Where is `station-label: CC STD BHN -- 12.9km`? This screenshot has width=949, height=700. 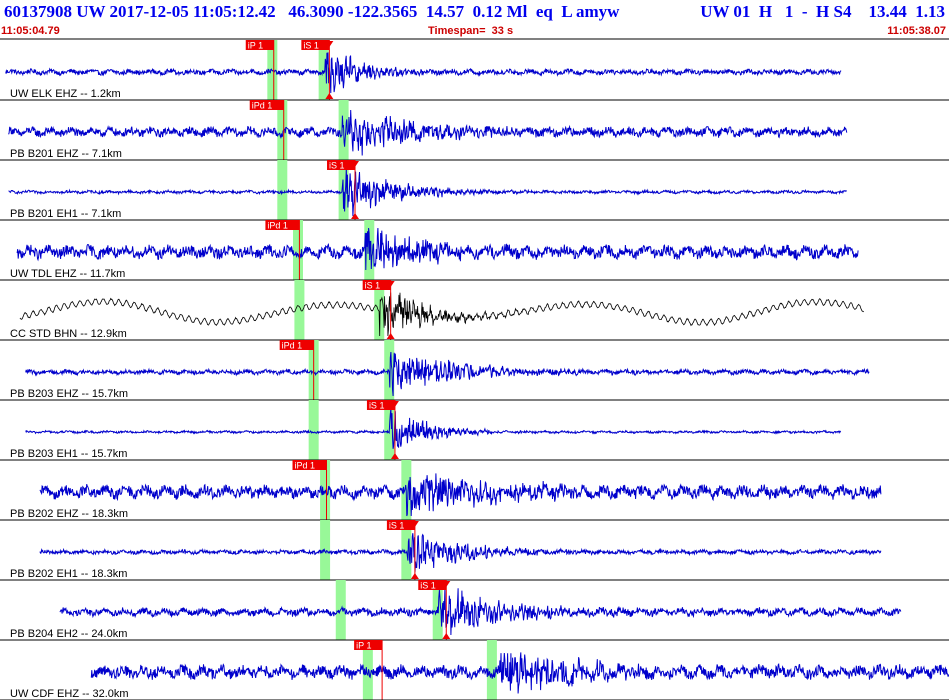
station-label: CC STD BHN -- 12.9km is located at coordinates (68, 334).